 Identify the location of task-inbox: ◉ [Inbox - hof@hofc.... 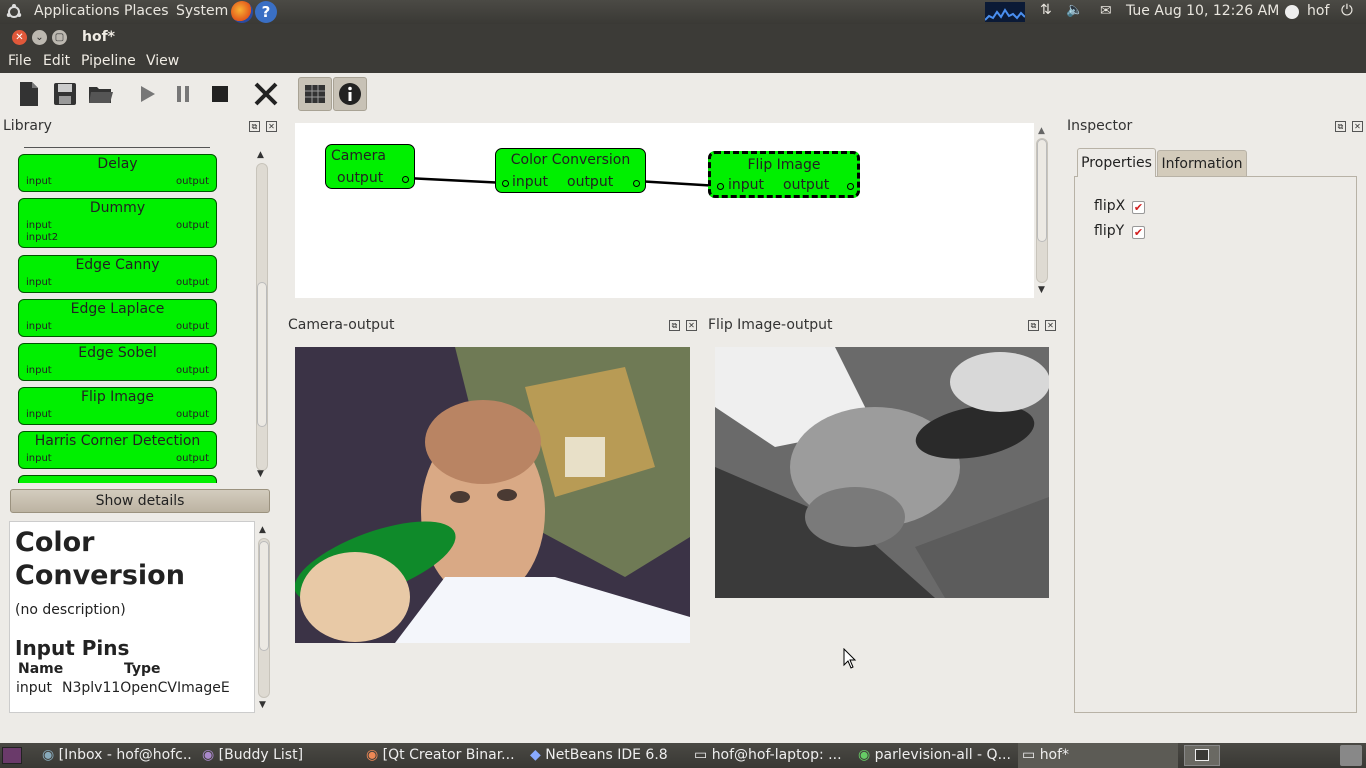
(117, 755).